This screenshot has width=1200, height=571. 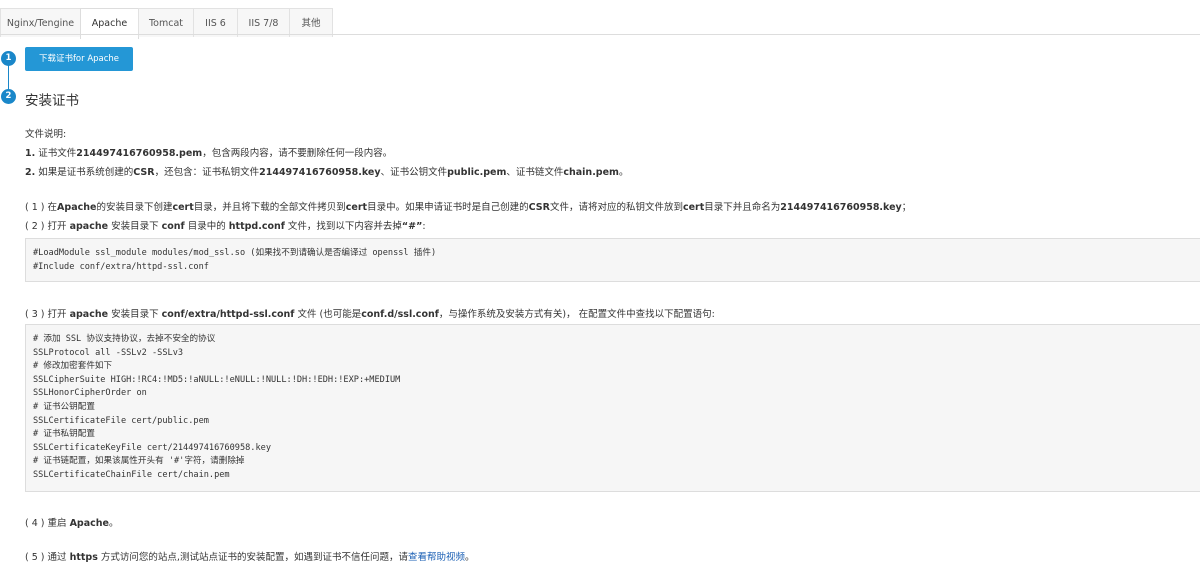 What do you see at coordinates (90, 393) in the screenshot?
I see `code-line: SSLHonorCipherOrder on` at bounding box center [90, 393].